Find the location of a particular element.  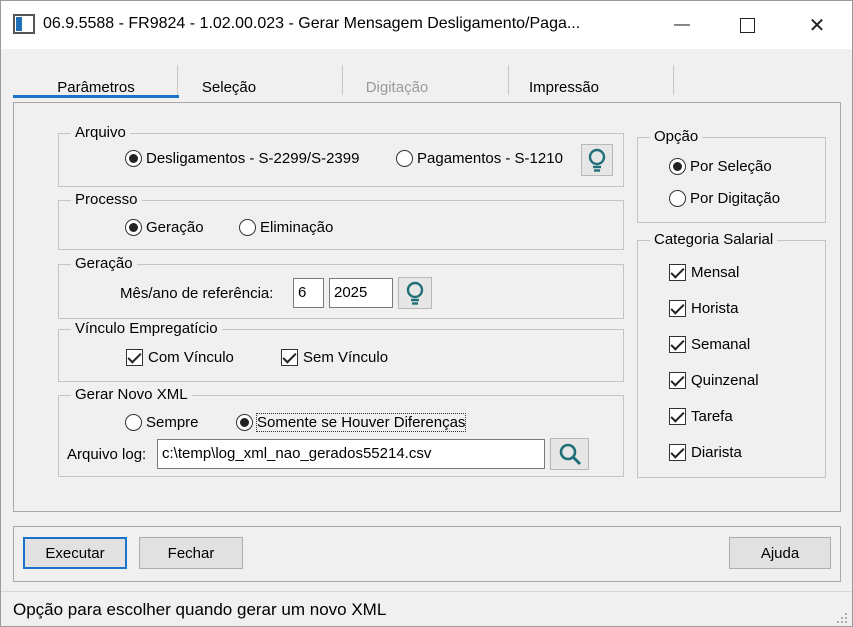

group-processo-legend: Processo is located at coordinates (106, 199).